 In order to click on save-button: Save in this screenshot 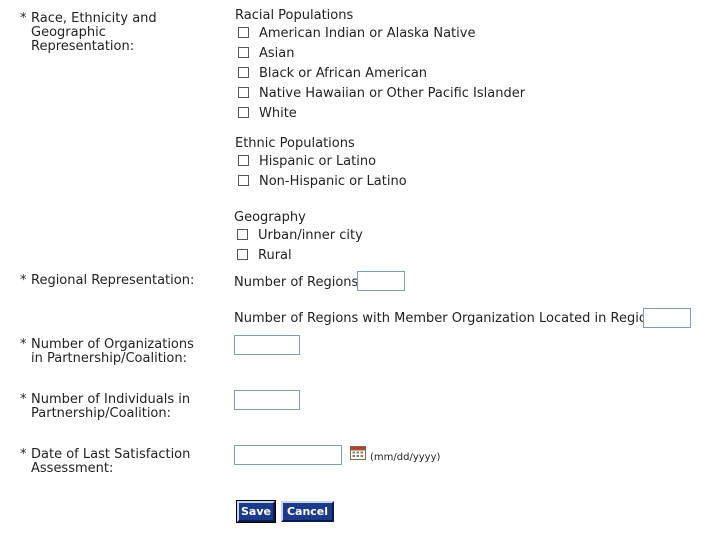, I will do `click(256, 511)`.